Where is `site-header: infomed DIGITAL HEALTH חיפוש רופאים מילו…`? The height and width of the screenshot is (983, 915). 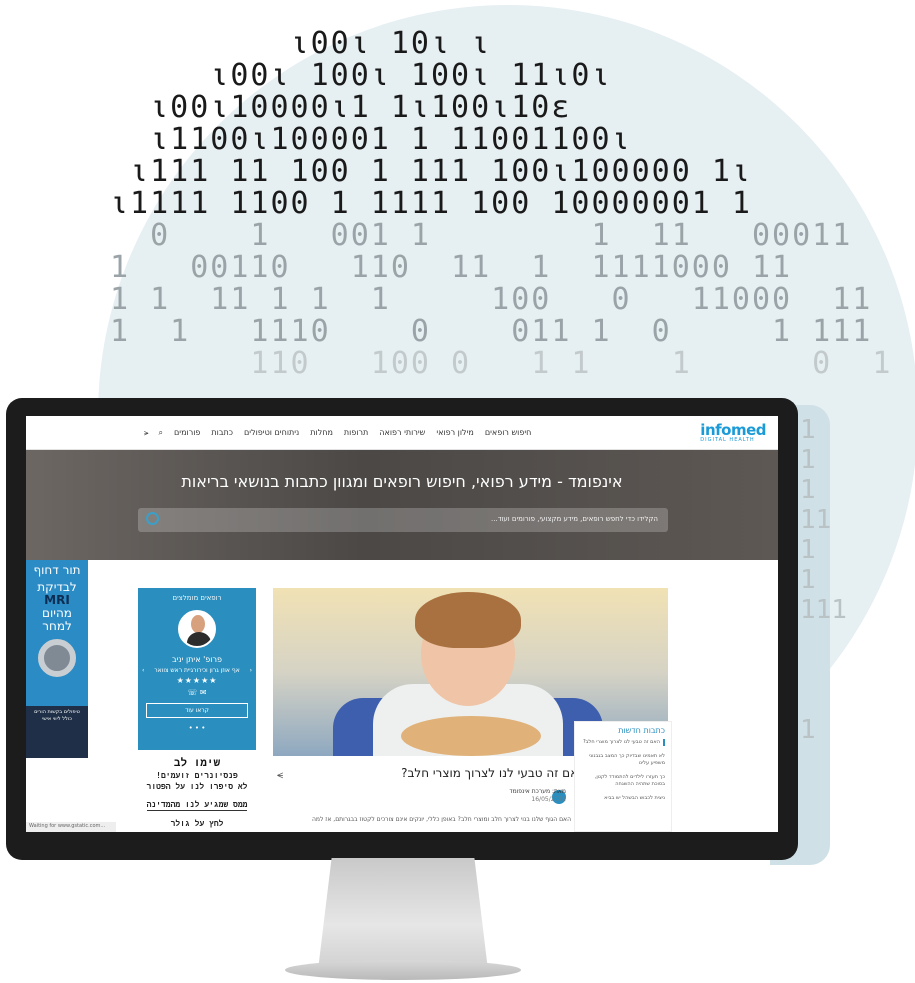 site-header: infomed DIGITAL HEALTH חיפוש רופאים מילו… is located at coordinates (402, 433).